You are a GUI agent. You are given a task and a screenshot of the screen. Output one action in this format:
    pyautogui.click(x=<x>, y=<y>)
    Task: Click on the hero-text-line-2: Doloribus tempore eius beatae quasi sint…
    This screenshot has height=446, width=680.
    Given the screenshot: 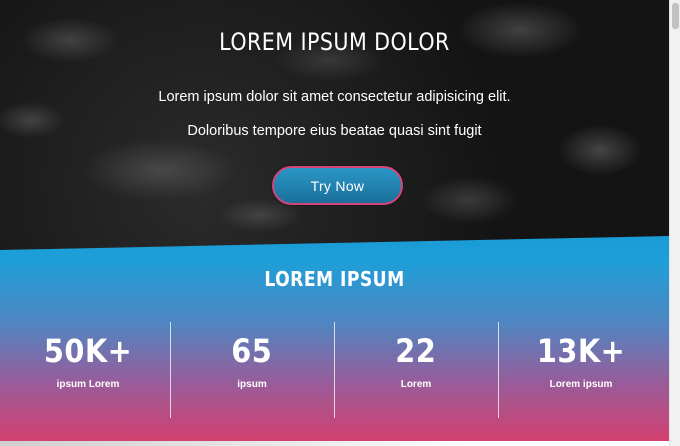 What is the action you would take?
    pyautogui.click(x=334, y=131)
    